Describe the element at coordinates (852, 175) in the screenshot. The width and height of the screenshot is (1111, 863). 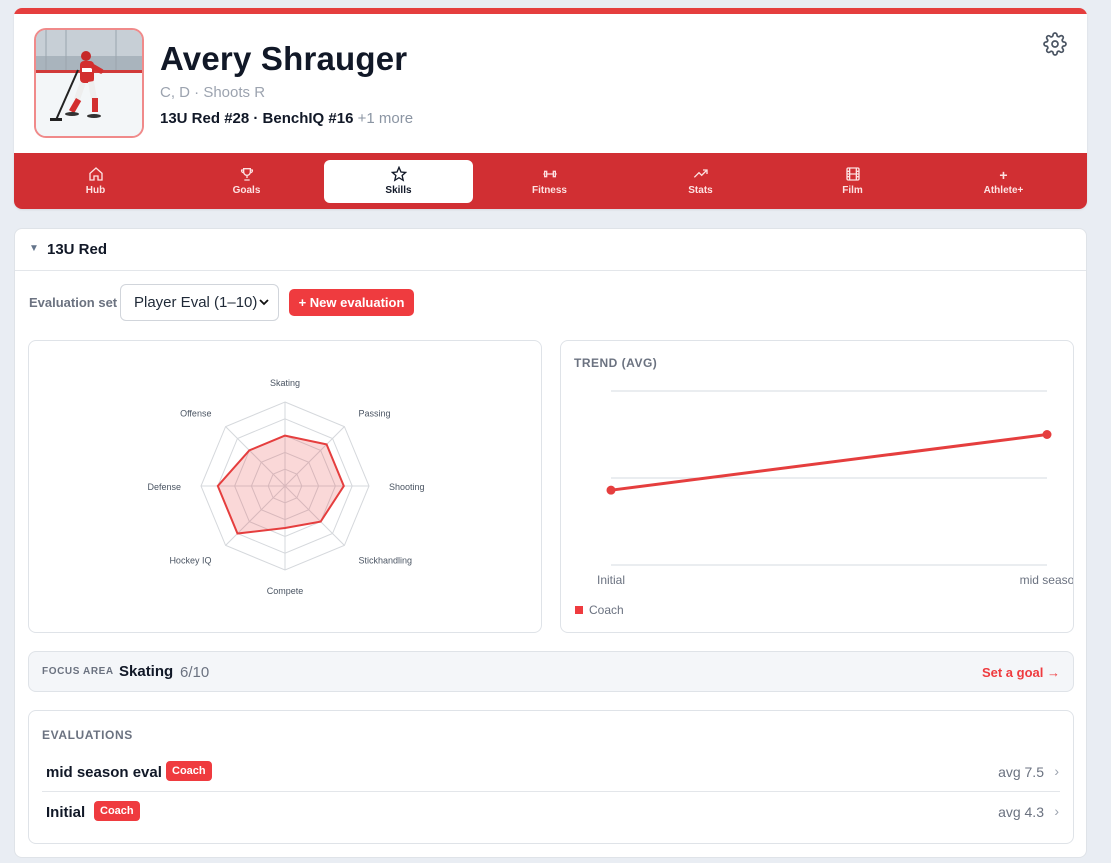
I see `film-icon` at that location.